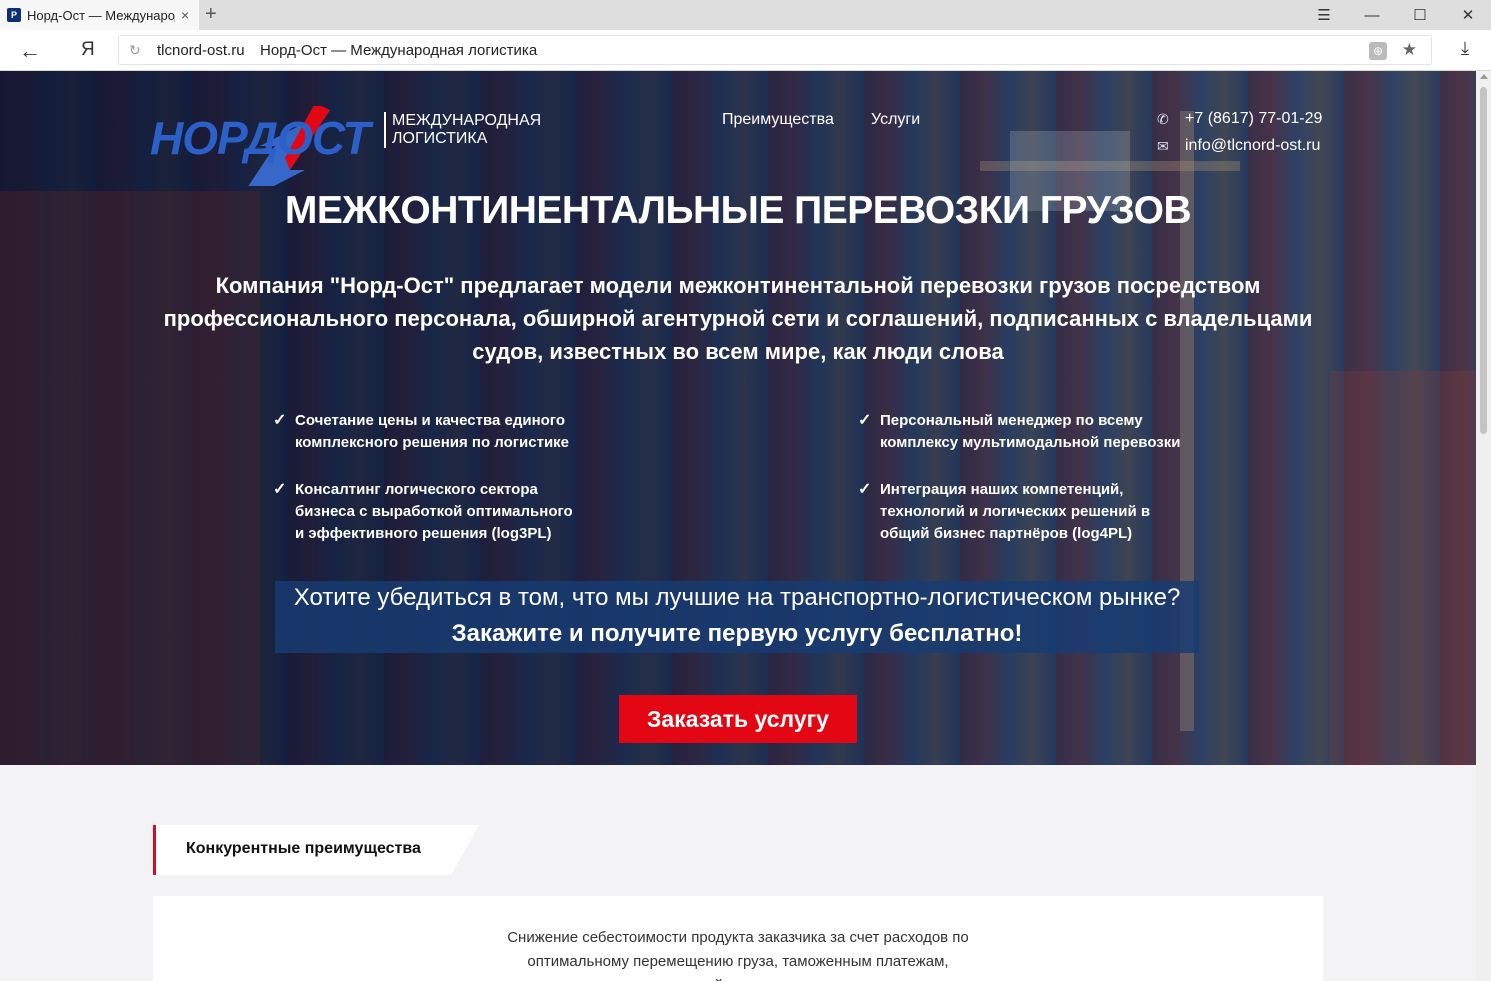 This screenshot has width=1491, height=981. Describe the element at coordinates (1483, 526) in the screenshot. I see `scrollbar` at that location.